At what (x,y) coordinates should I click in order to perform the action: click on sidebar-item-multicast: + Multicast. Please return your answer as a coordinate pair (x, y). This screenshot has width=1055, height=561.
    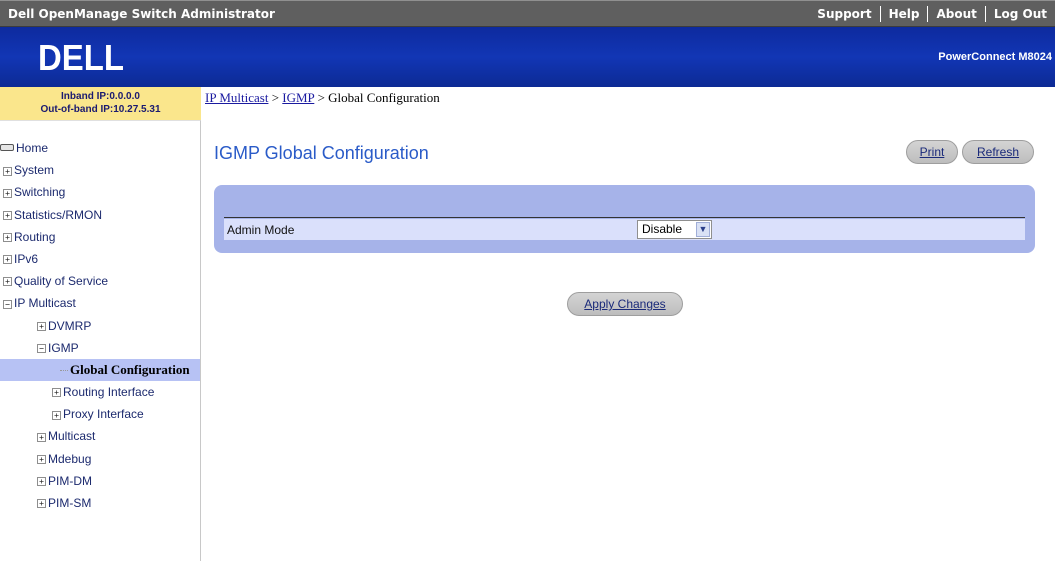
    Looking at the image, I should click on (100, 436).